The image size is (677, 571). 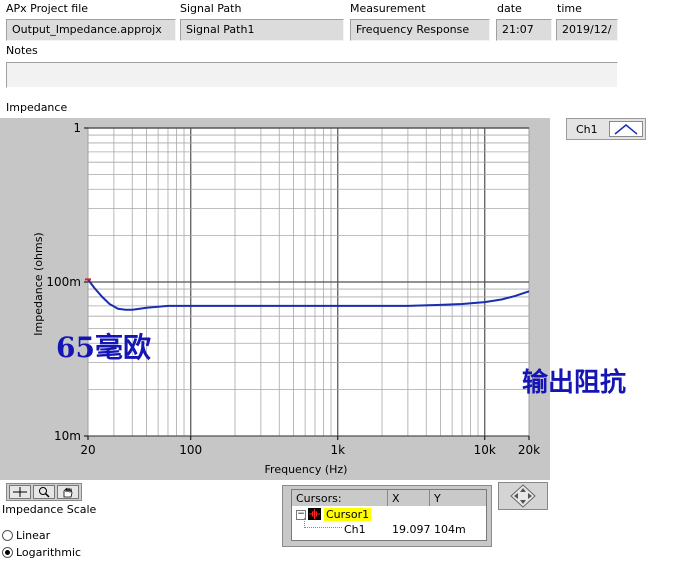 What do you see at coordinates (409, 498) in the screenshot?
I see `cursor-x-header: X` at bounding box center [409, 498].